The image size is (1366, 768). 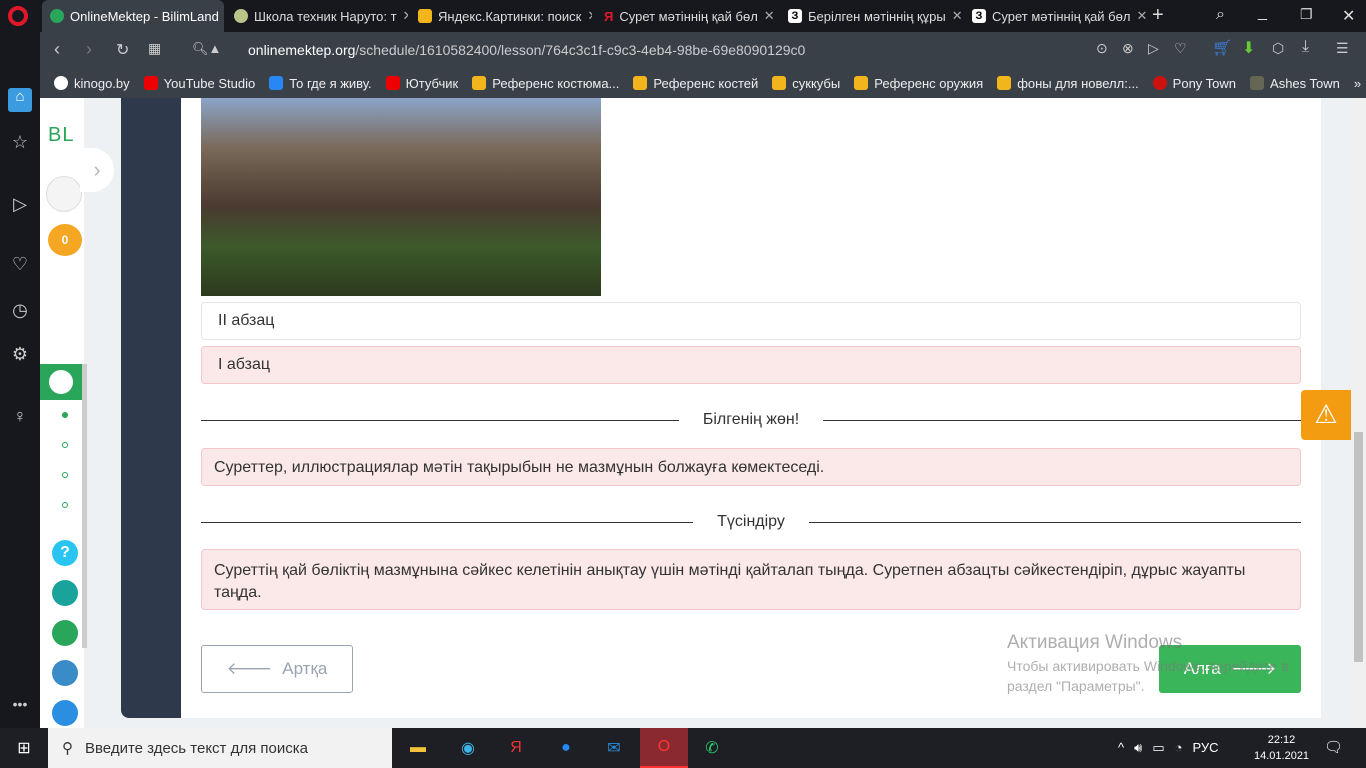 I want to click on security-warning-icon: 🔍︎▲, so click(x=206, y=49).